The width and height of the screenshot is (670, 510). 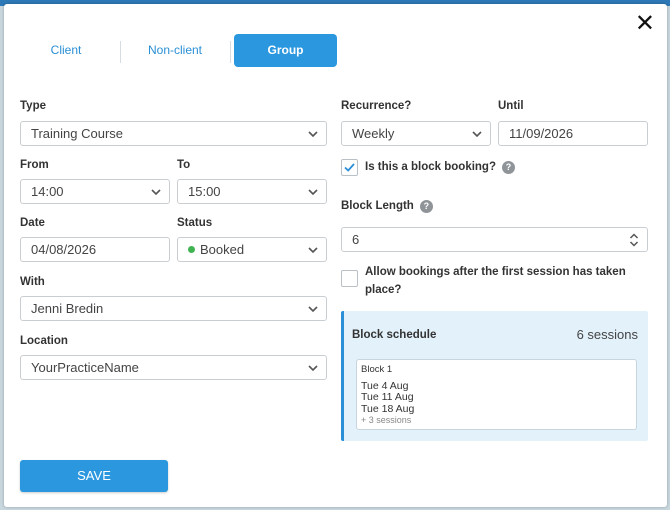 I want to click on checkmark-icon, so click(x=349, y=167).